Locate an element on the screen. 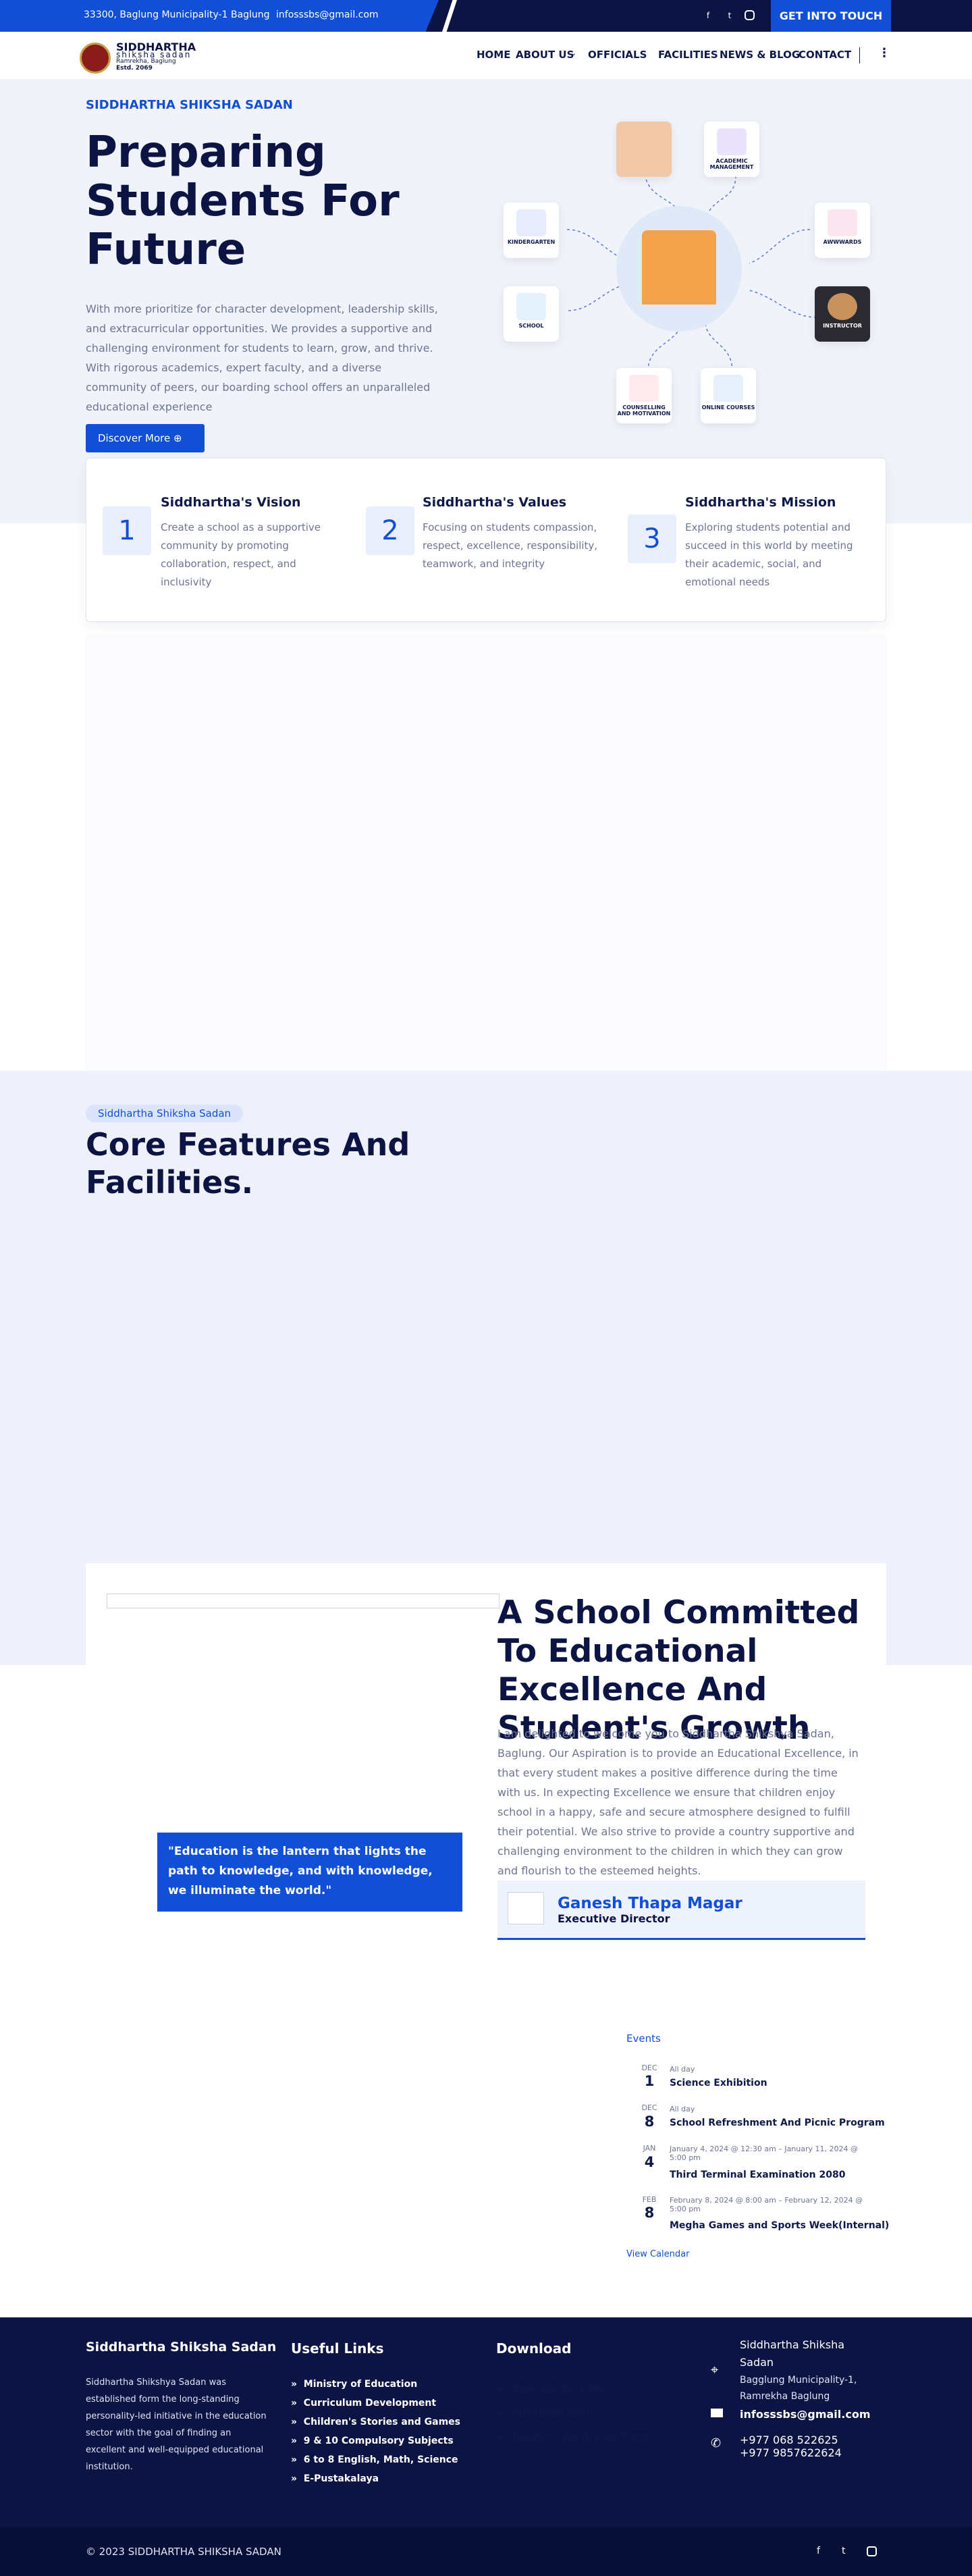  values-number: 2 is located at coordinates (390, 530).